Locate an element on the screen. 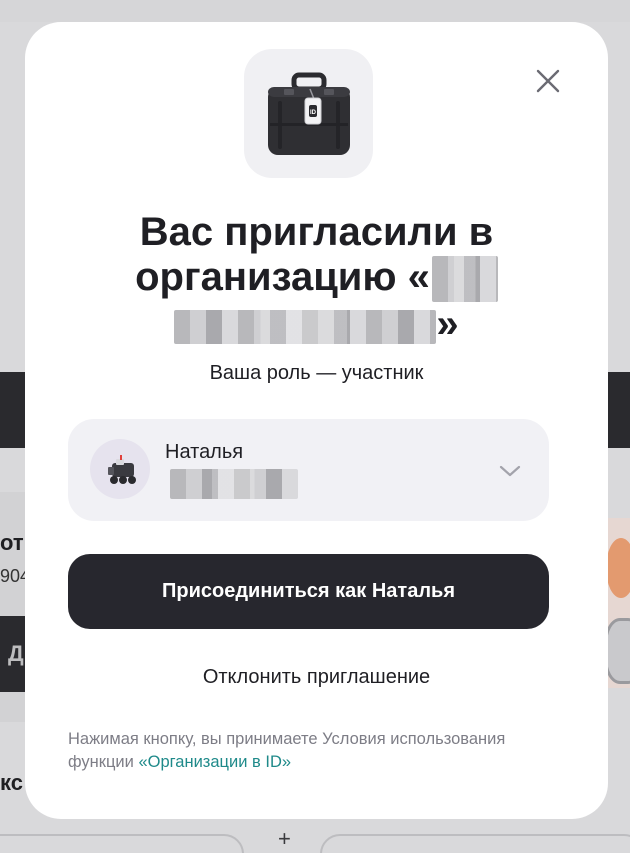 The height and width of the screenshot is (853, 630). title-quote-close: » is located at coordinates (447, 324).